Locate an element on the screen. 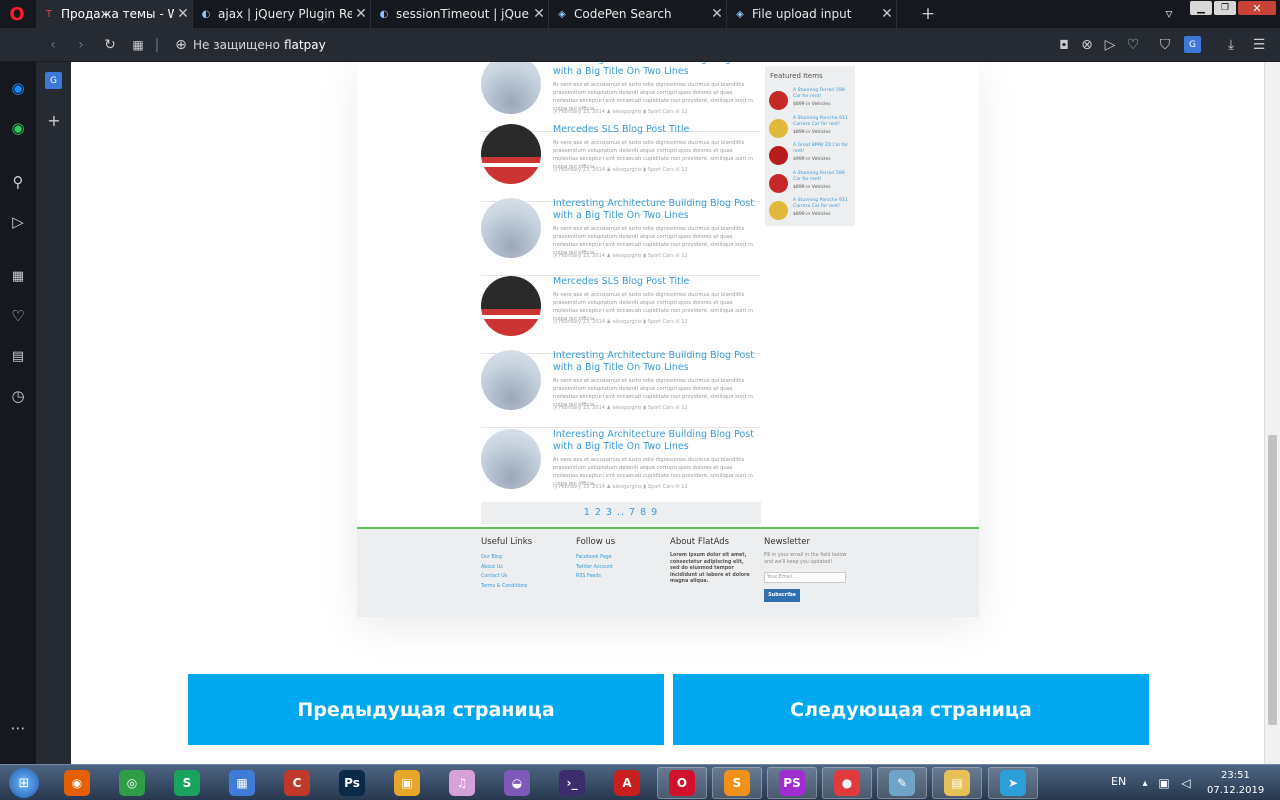 This screenshot has width=1280, height=800. tab-1: T Продажа темы - WordPress✕ is located at coordinates (114, 14).